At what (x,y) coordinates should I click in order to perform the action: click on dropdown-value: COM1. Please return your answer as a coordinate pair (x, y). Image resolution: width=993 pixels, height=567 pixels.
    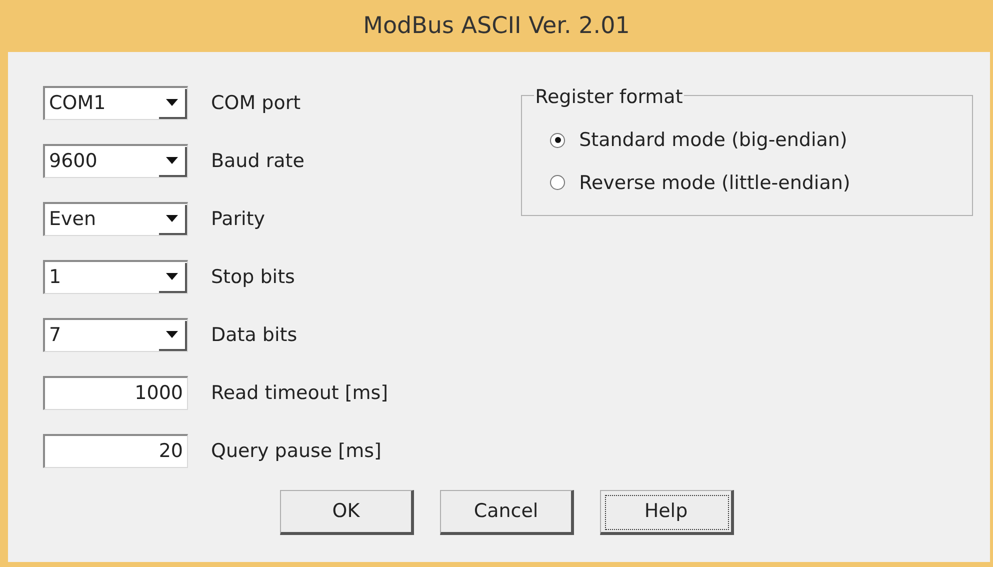
    Looking at the image, I should click on (77, 103).